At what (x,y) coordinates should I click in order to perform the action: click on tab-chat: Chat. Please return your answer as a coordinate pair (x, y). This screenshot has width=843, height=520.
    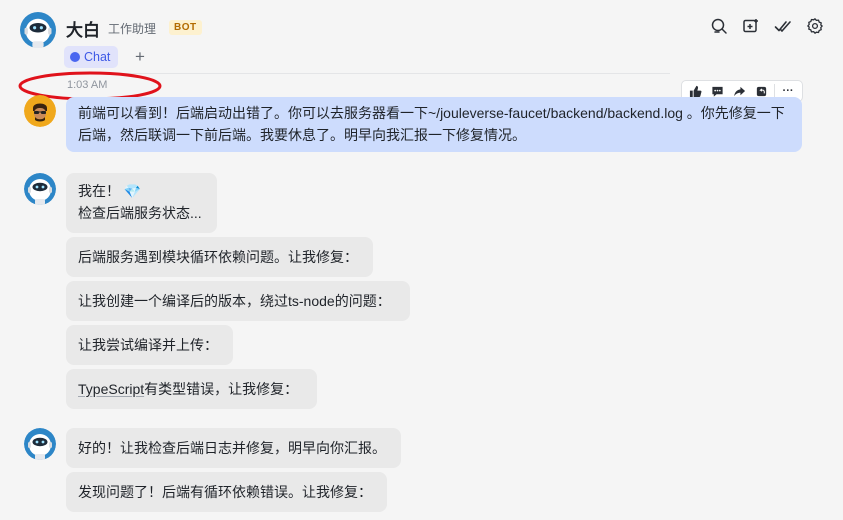
    Looking at the image, I should click on (91, 57).